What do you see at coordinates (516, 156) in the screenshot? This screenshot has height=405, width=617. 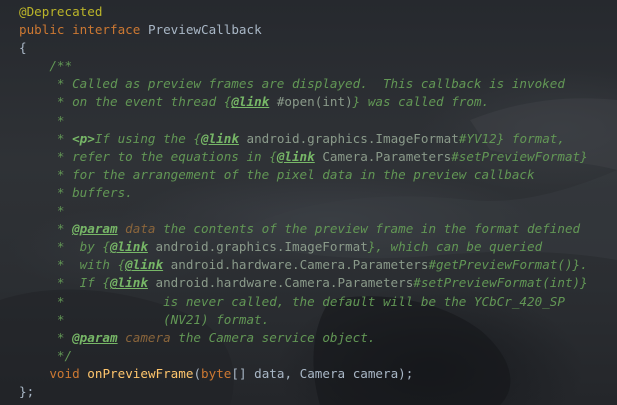 I see `doc-text: #setPreviewFormat` at bounding box center [516, 156].